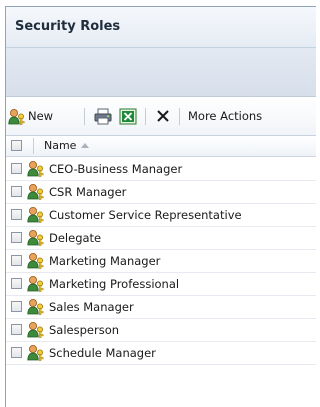 The width and height of the screenshot is (320, 407). What do you see at coordinates (161, 238) in the screenshot?
I see `table-row: Delegate` at bounding box center [161, 238].